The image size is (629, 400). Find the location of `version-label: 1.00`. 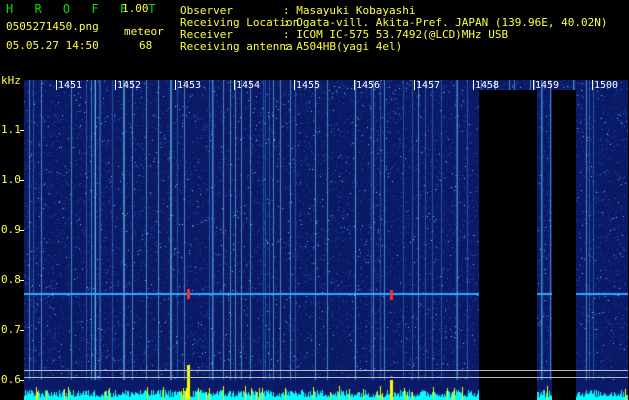

version-label: 1.00 is located at coordinates (135, 8).